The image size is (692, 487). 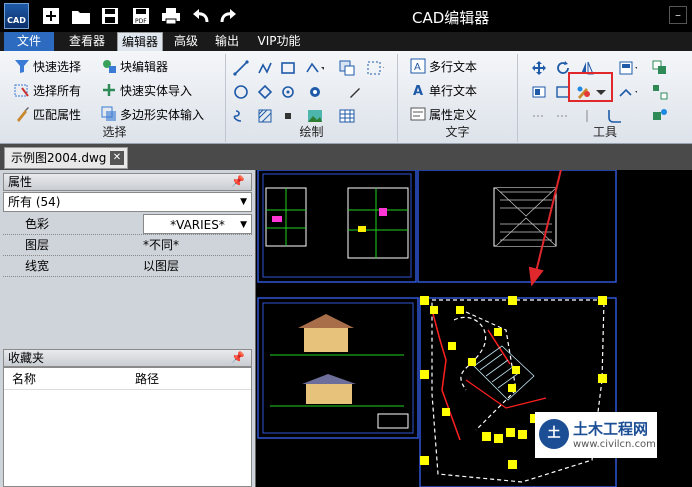 I want to click on block-editor-icon, so click(x=109, y=66).